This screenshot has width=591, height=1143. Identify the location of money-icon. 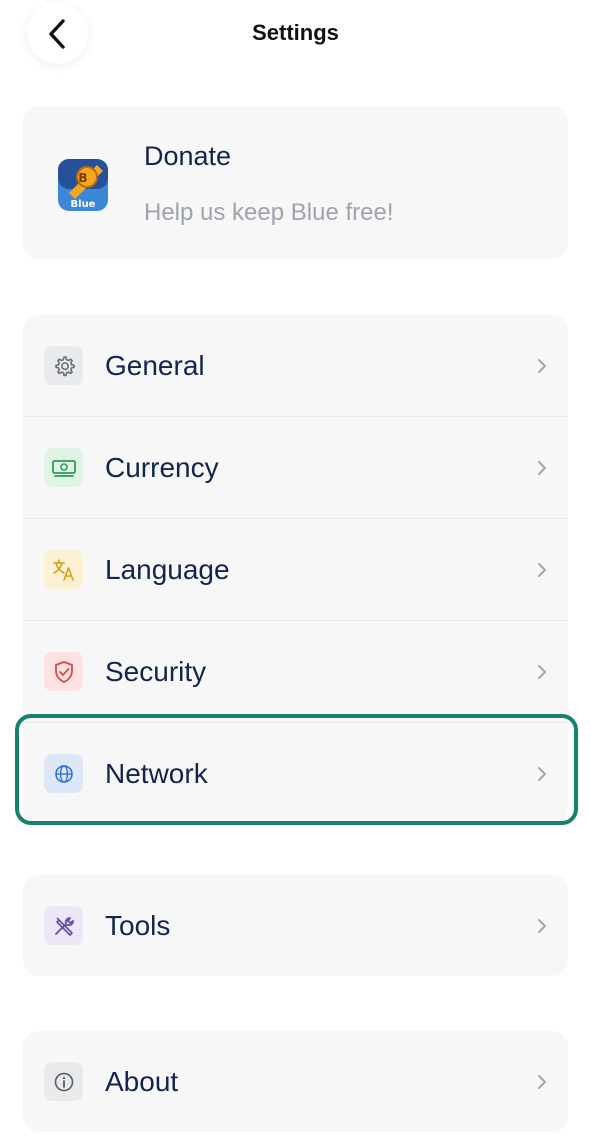
(63, 467).